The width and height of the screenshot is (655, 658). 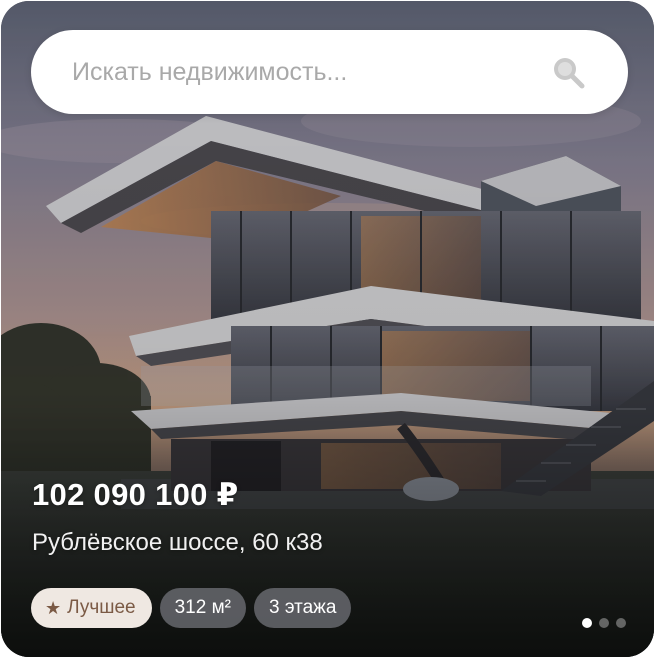 I want to click on carousel-dots, so click(x=604, y=623).